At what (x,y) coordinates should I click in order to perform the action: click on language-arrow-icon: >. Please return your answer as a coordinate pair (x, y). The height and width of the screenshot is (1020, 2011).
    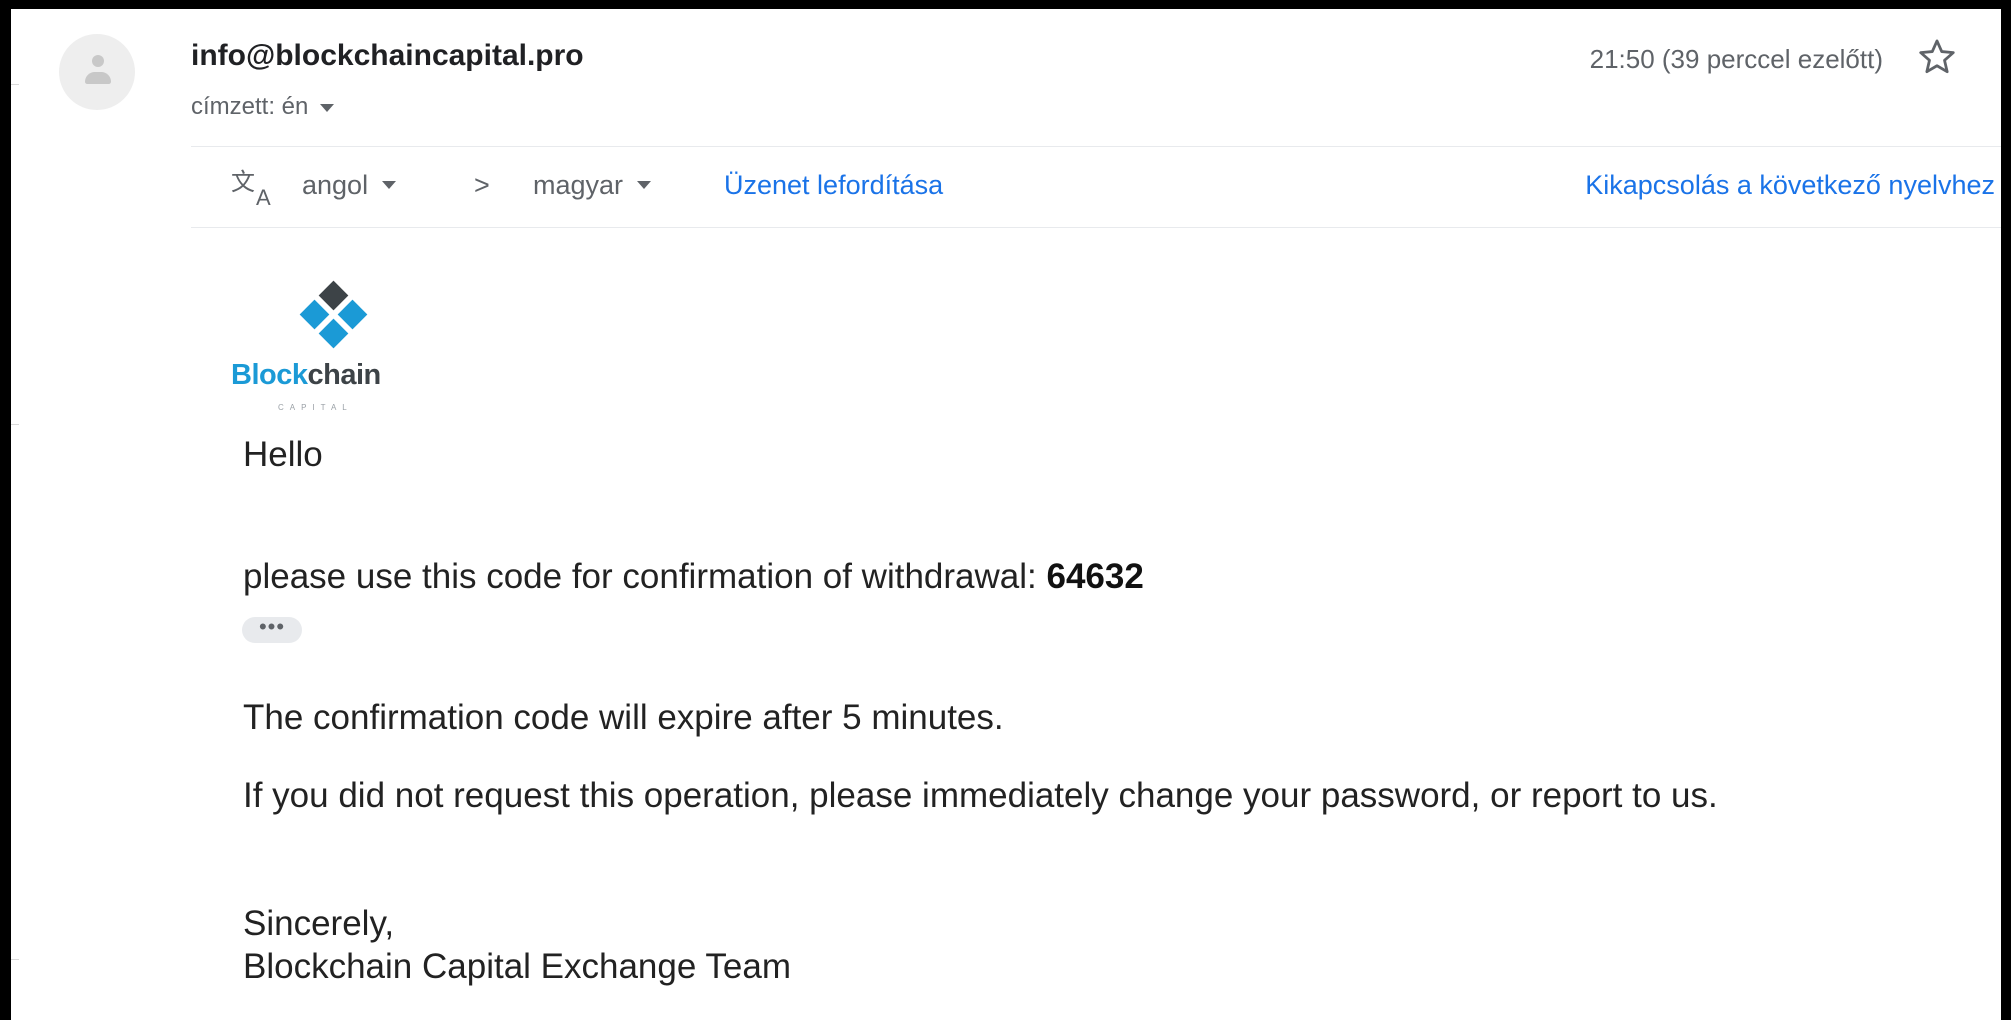
    Looking at the image, I should click on (482, 185).